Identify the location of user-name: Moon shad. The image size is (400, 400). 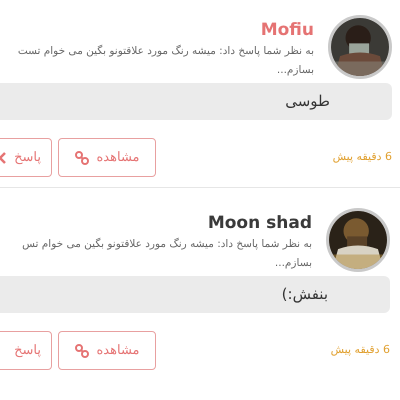
(260, 223).